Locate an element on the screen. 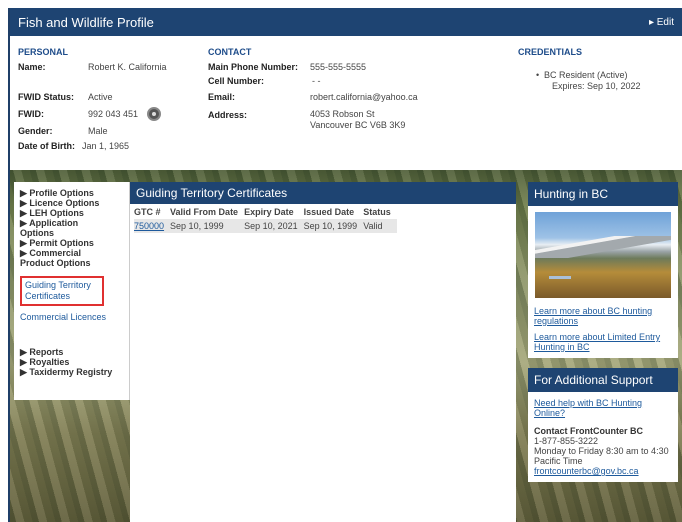 This screenshot has height=522, width=682. nav-leh-options: ▶ LEH Options is located at coordinates (71, 213).